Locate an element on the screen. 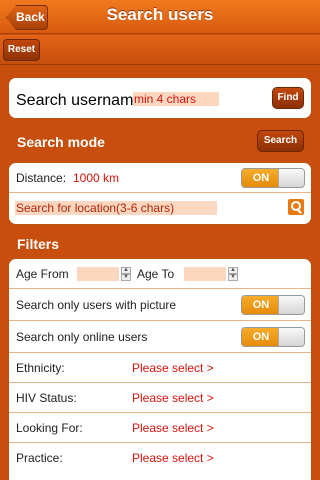  looking-for-row: Looking For: Please select > is located at coordinates (160, 428).